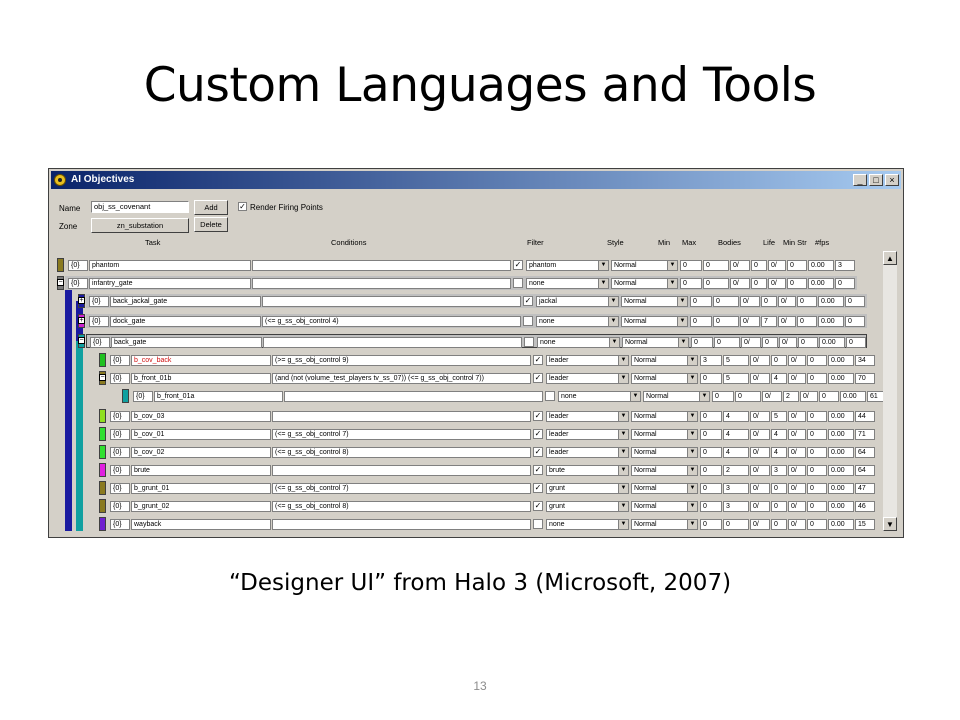 Image resolution: width=960 pixels, height=720 pixels. I want to click on delete-button: Delete, so click(211, 224).